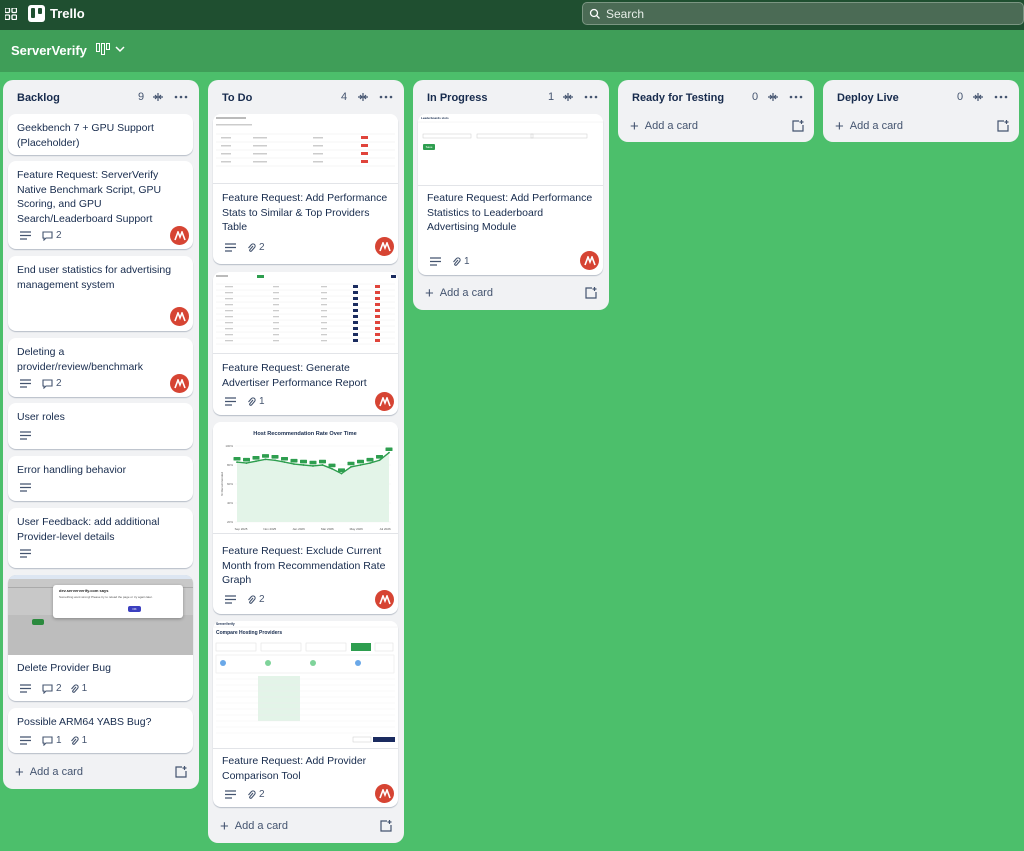 Image resolution: width=1024 pixels, height=851 pixels. Describe the element at coordinates (868, 98) in the screenshot. I see `list-title: Deploy Live` at that location.